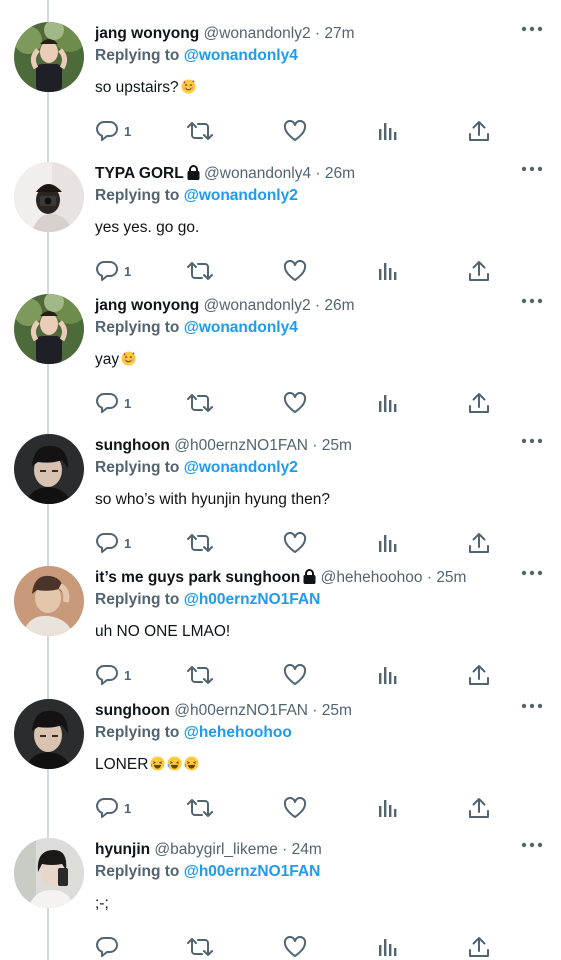  Describe the element at coordinates (109, 947) in the screenshot. I see `reply-button` at that location.